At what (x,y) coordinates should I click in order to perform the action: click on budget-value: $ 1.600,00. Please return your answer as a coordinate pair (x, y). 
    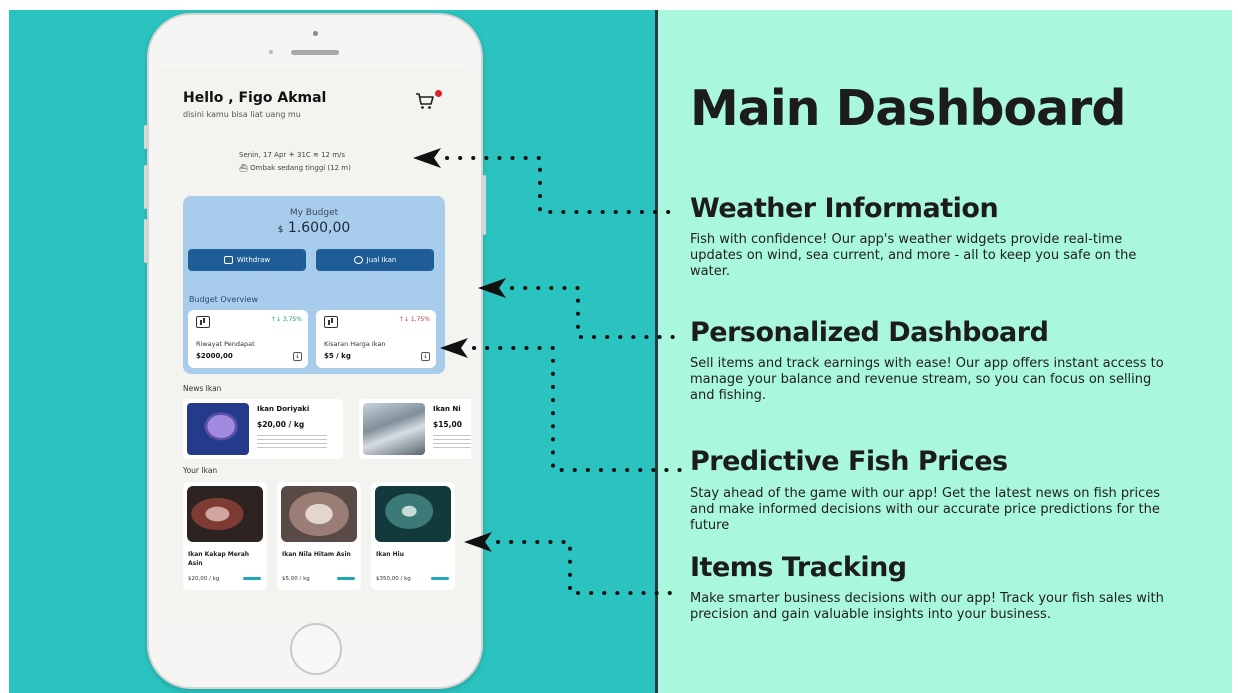
    Looking at the image, I should click on (314, 228).